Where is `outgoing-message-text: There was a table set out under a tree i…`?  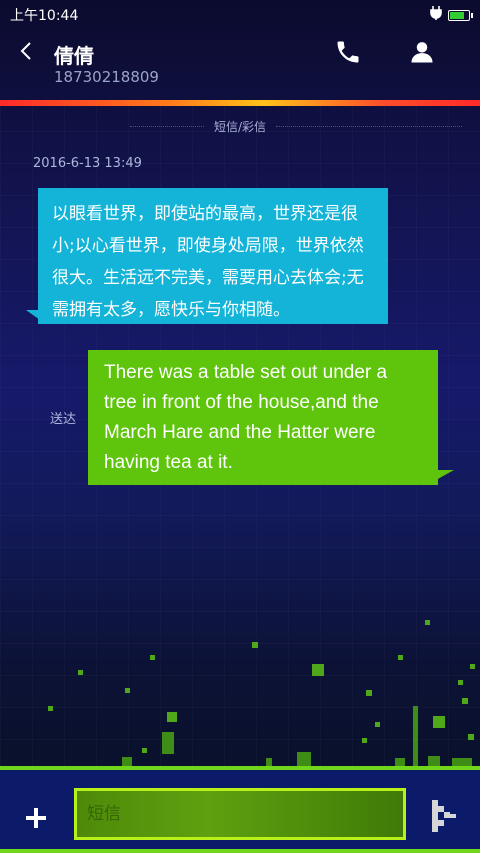
outgoing-message-text: There was a table set out under a tree i… is located at coordinates (246, 417).